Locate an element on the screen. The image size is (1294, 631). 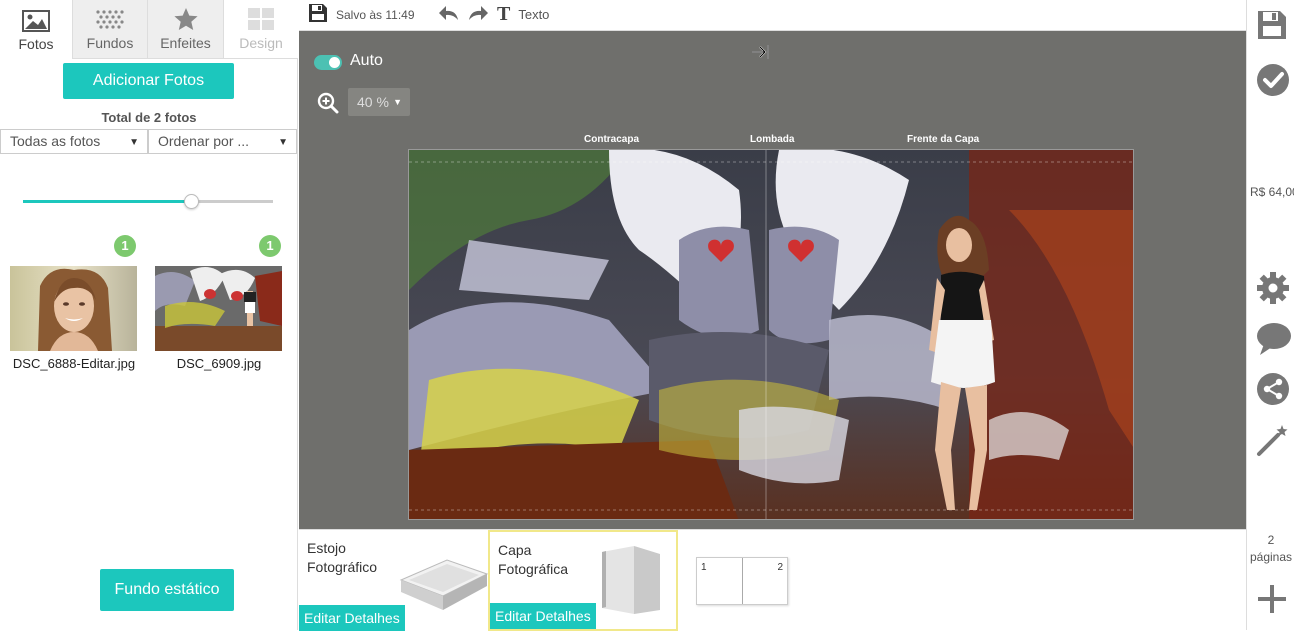
spread-divider is located at coordinates (742, 581).